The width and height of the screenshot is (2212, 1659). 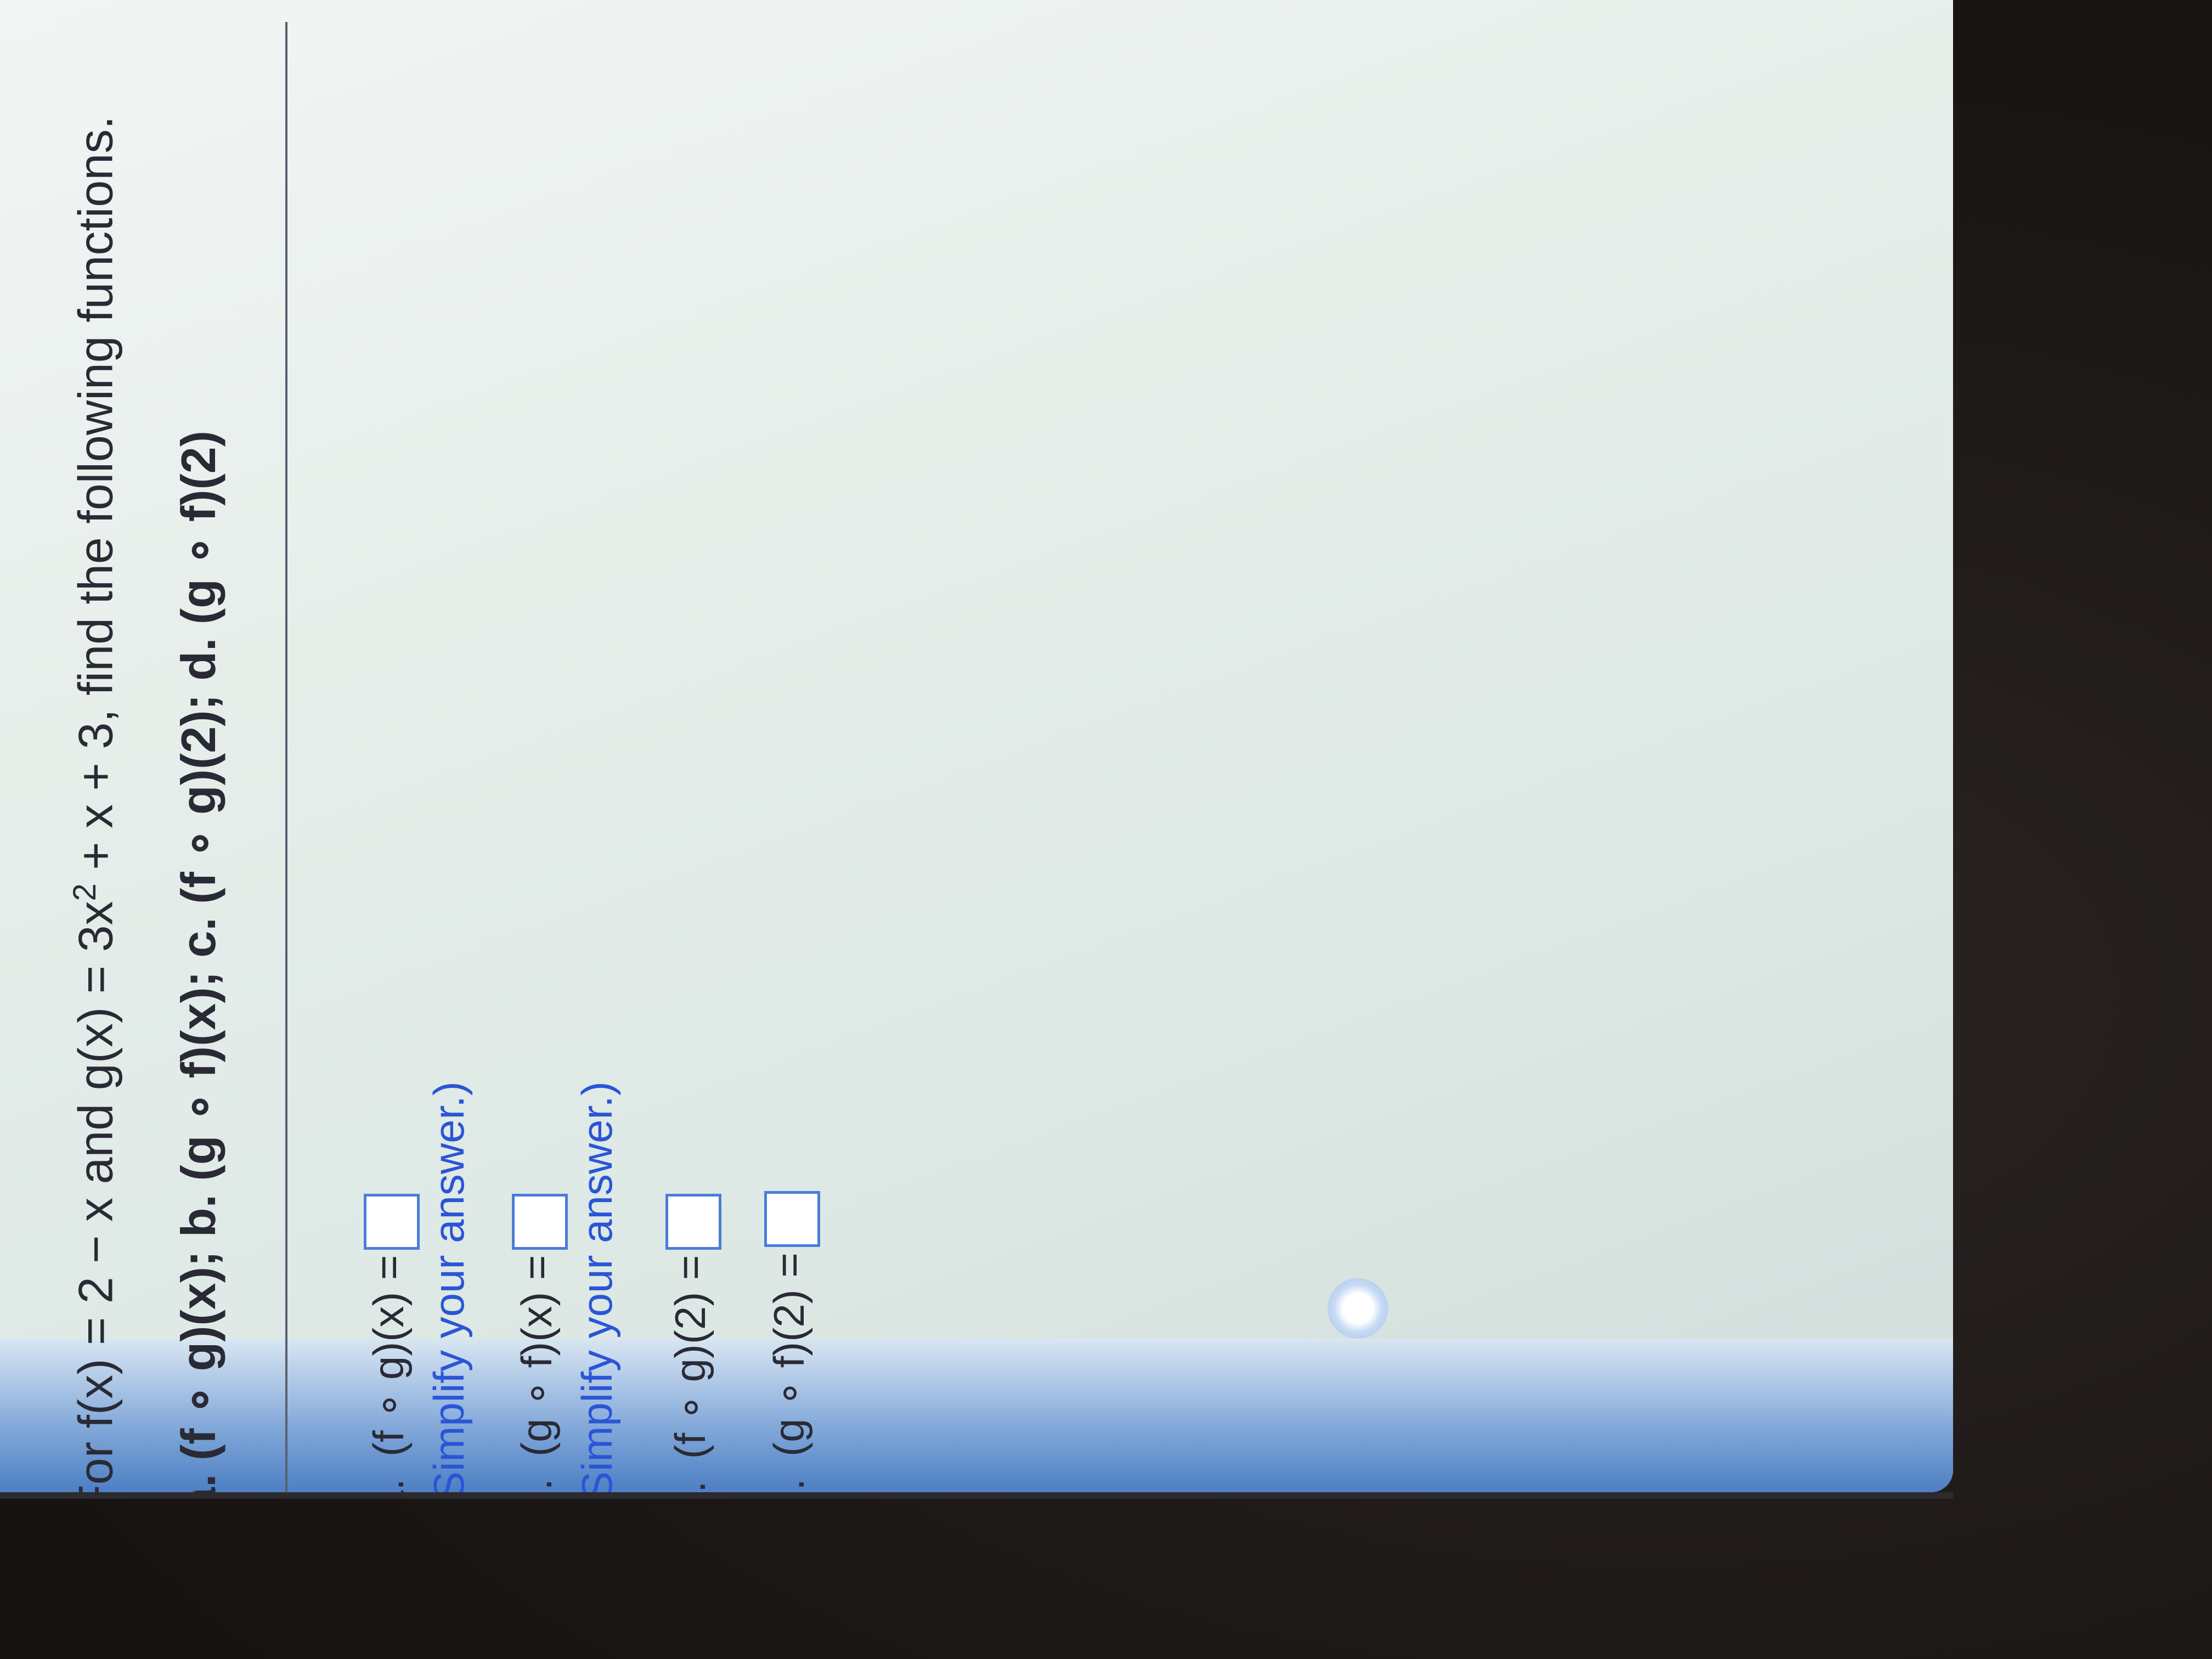 I want to click on bezel-edge, so click(x=976, y=1496).